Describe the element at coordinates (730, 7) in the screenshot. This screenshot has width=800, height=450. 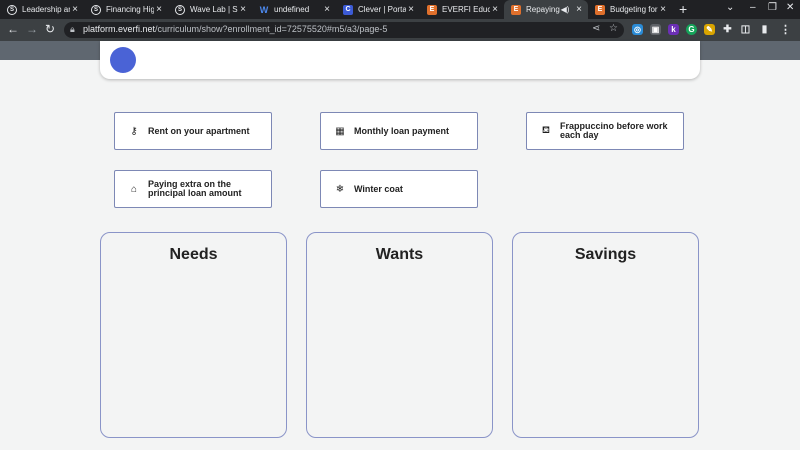
I see `tab-search-icon: ⌄` at that location.